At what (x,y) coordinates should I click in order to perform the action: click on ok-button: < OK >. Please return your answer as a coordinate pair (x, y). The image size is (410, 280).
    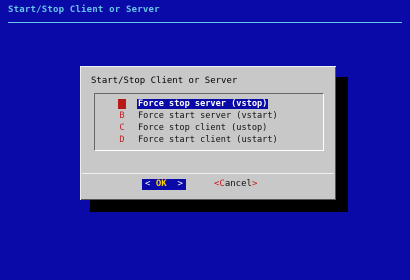
    Looking at the image, I should click on (164, 184).